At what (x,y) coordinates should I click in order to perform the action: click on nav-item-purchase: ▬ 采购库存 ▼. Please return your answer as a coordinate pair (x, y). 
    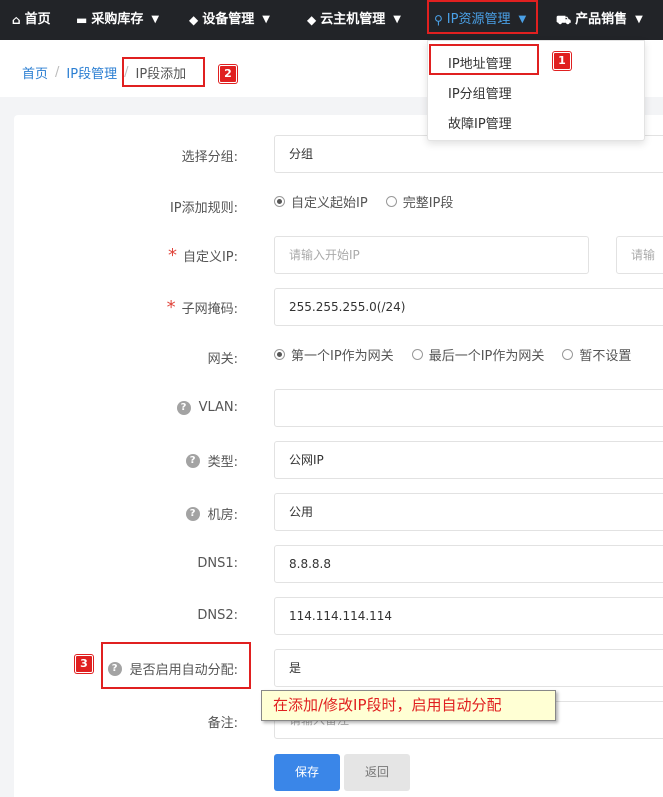
    Looking at the image, I should click on (117, 20).